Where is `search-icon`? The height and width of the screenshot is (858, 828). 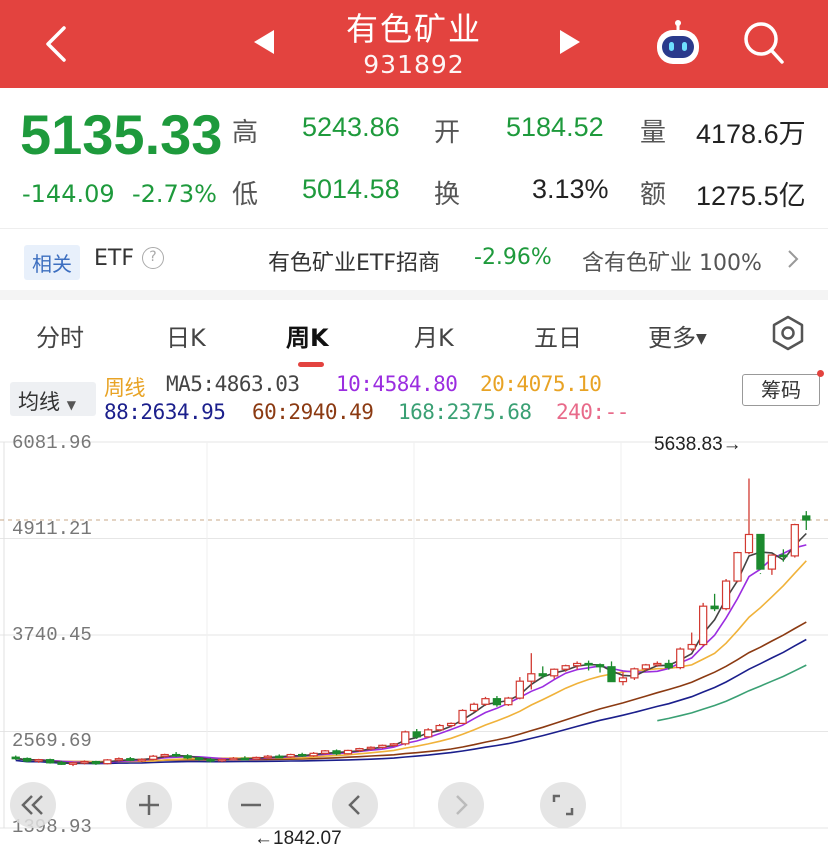 search-icon is located at coordinates (764, 43).